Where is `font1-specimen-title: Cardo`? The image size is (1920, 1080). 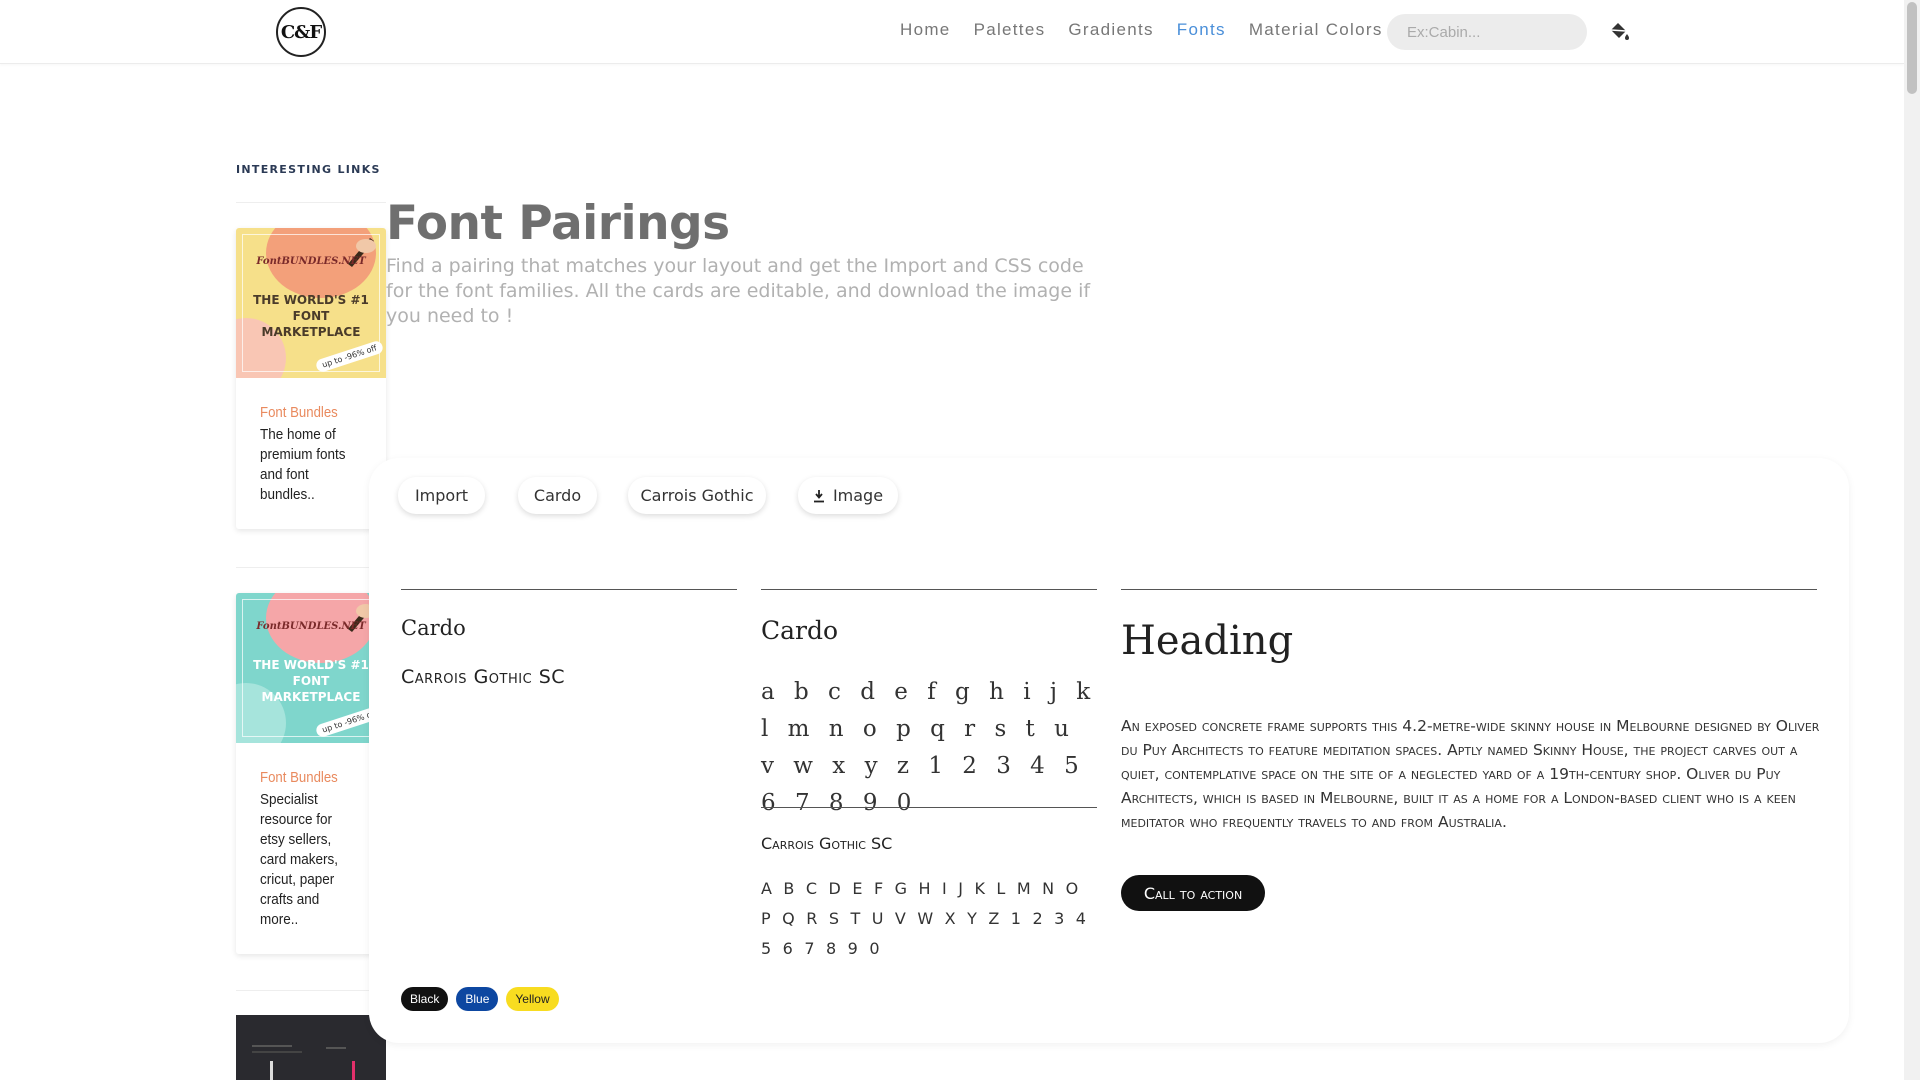 font1-specimen-title: Cardo is located at coordinates (799, 630).